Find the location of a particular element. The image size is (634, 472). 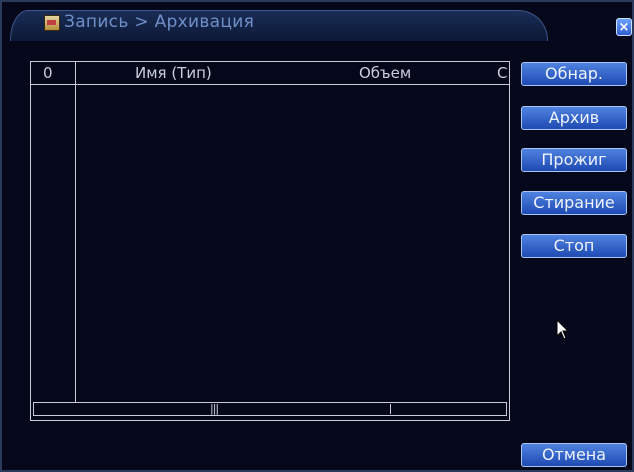

breadcrumb: Запись > Архивация is located at coordinates (159, 22).